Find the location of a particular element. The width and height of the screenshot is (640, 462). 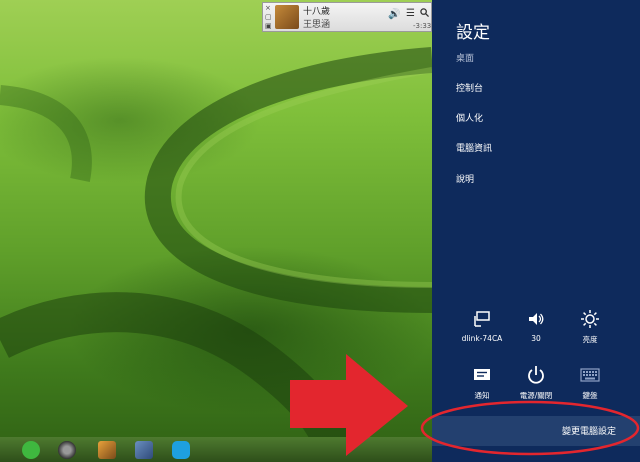

brightness-label: 亮度 is located at coordinates (590, 339).